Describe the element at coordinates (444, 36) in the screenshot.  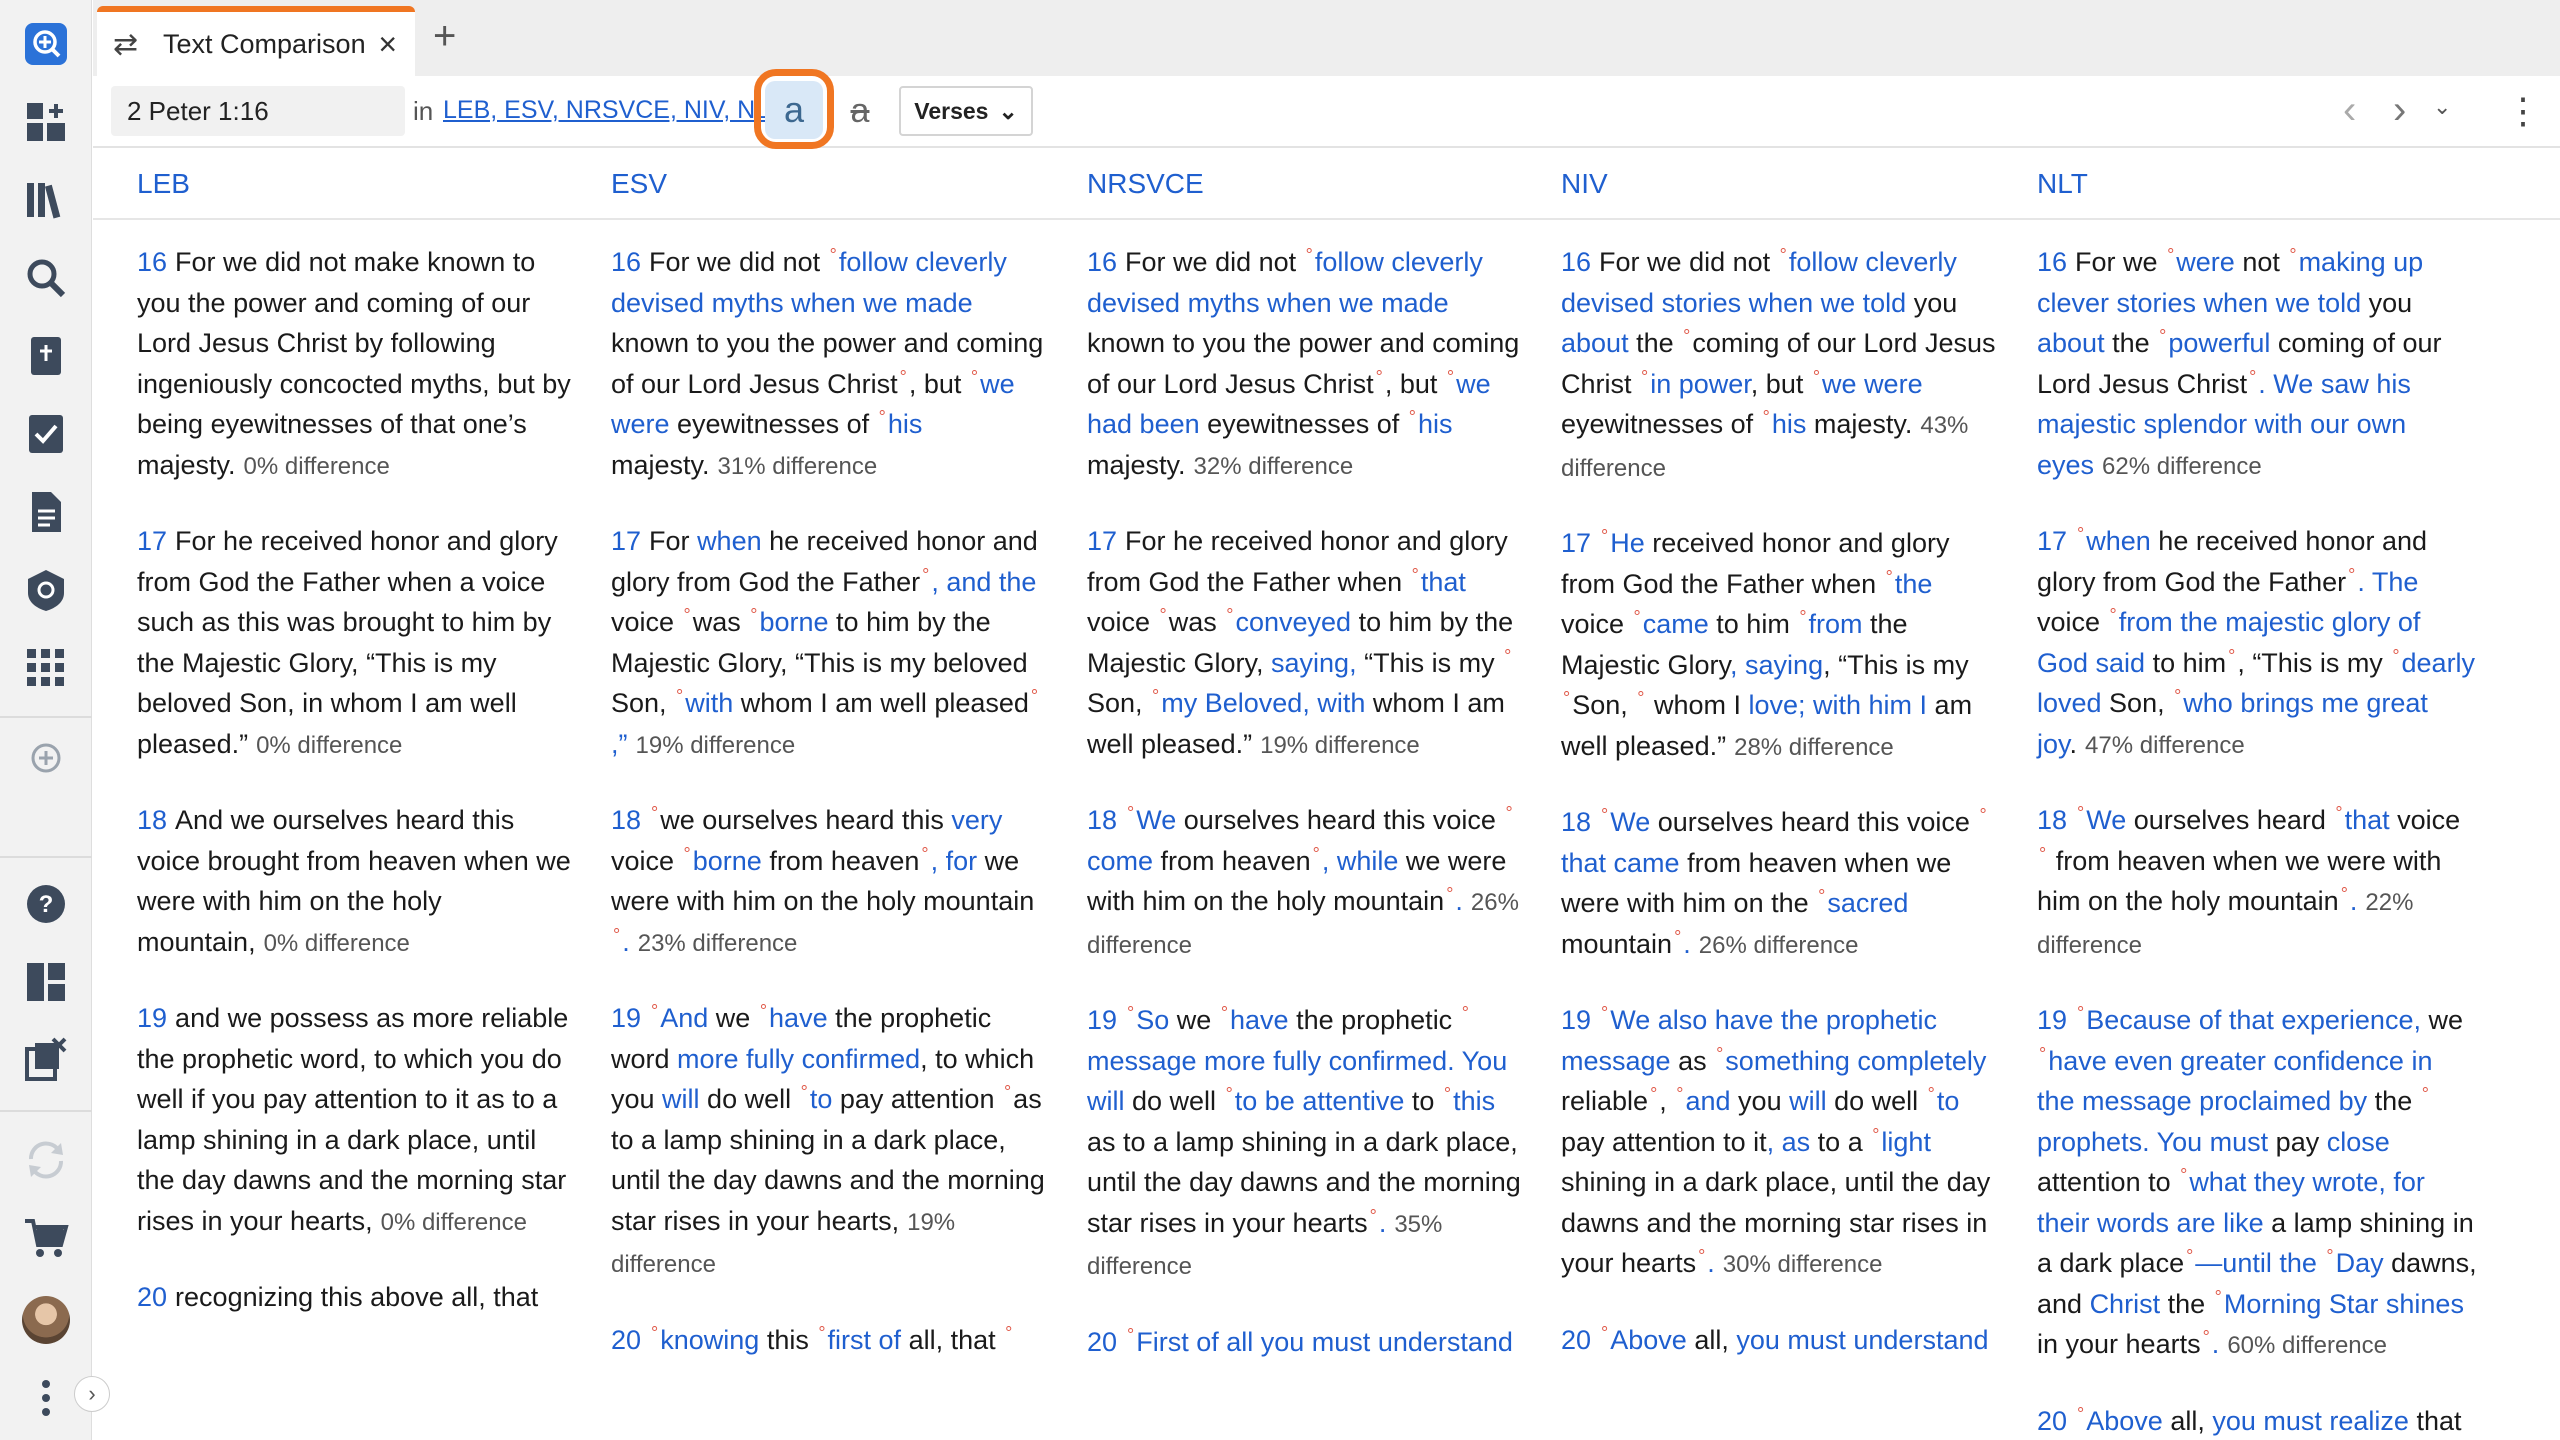
I see `new-tab-button: +` at that location.